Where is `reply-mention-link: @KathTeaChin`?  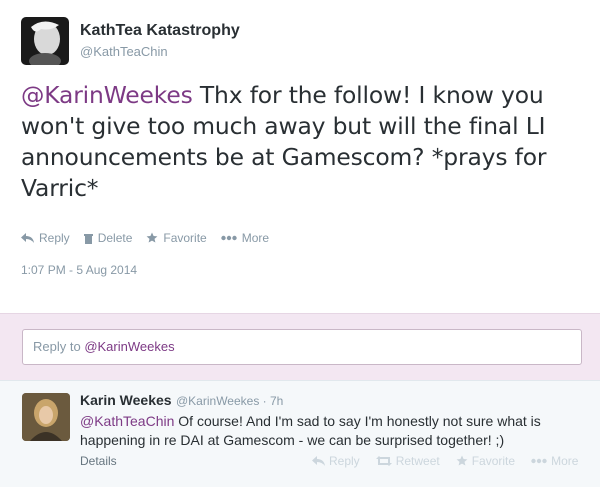 reply-mention-link: @KathTeaChin is located at coordinates (127, 421).